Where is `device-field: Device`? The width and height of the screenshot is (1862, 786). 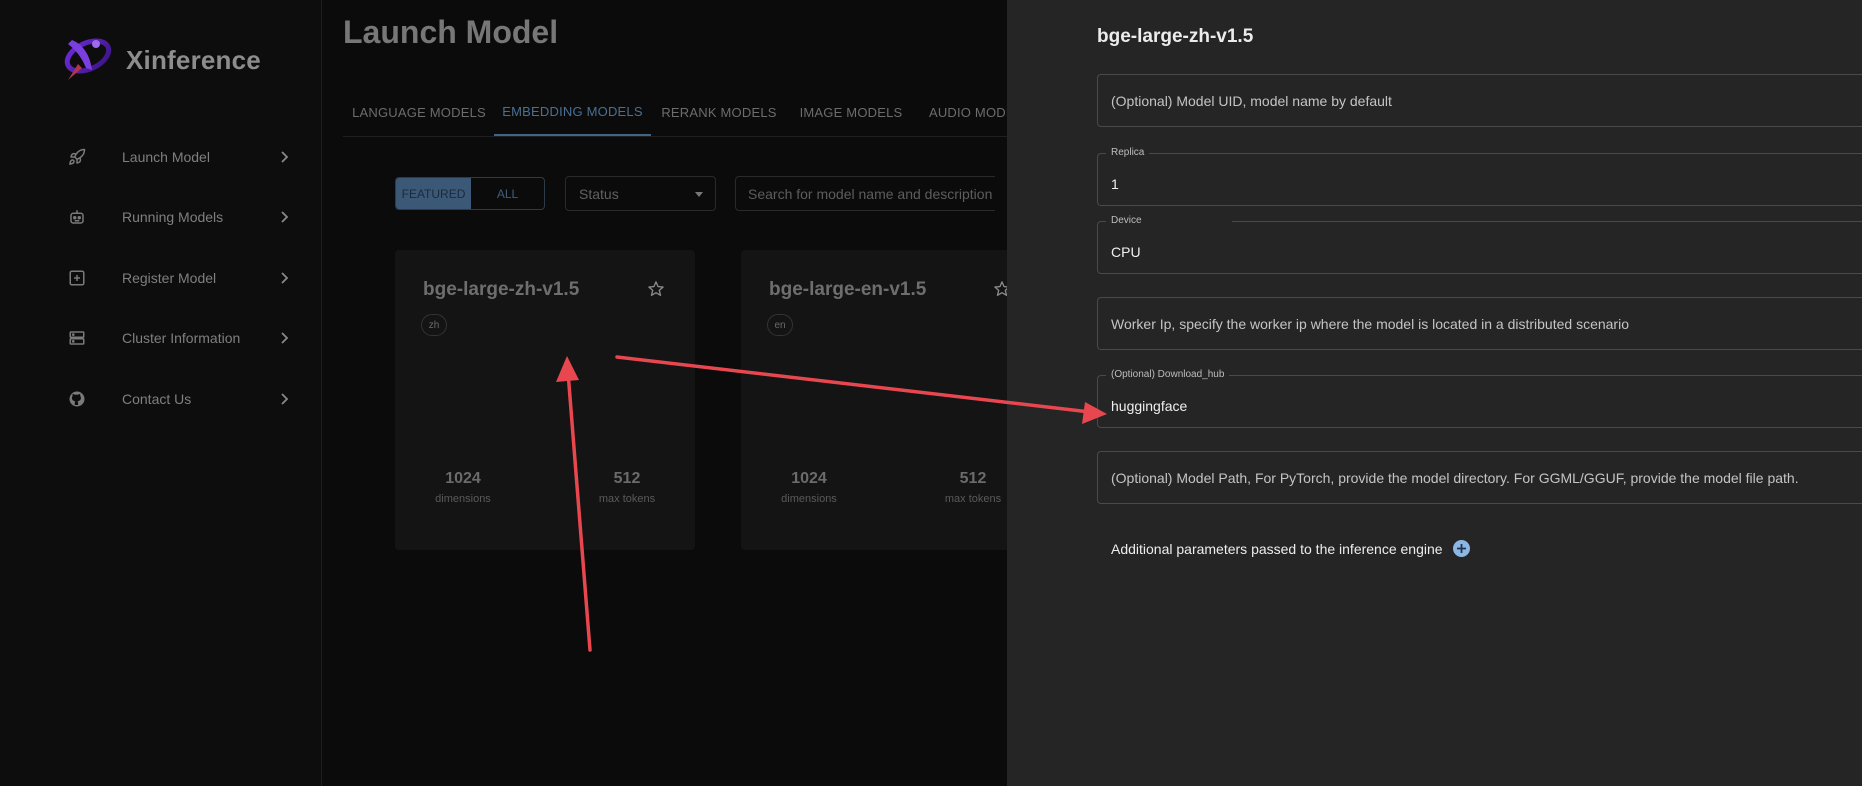 device-field: Device is located at coordinates (1479, 244).